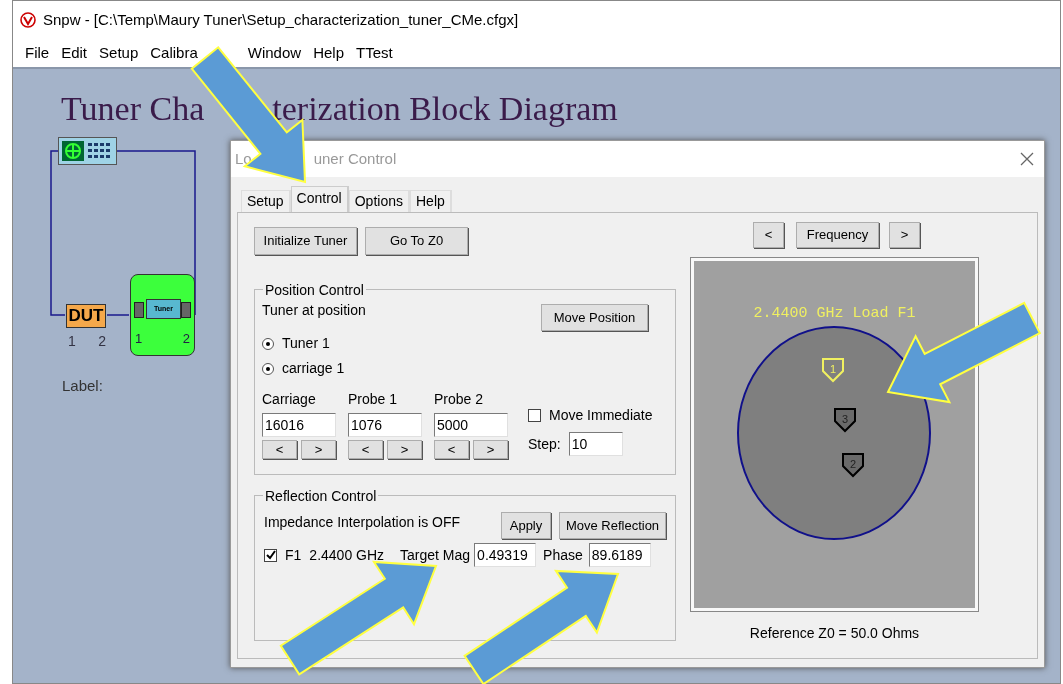  I want to click on menu-item: Help, so click(328, 53).